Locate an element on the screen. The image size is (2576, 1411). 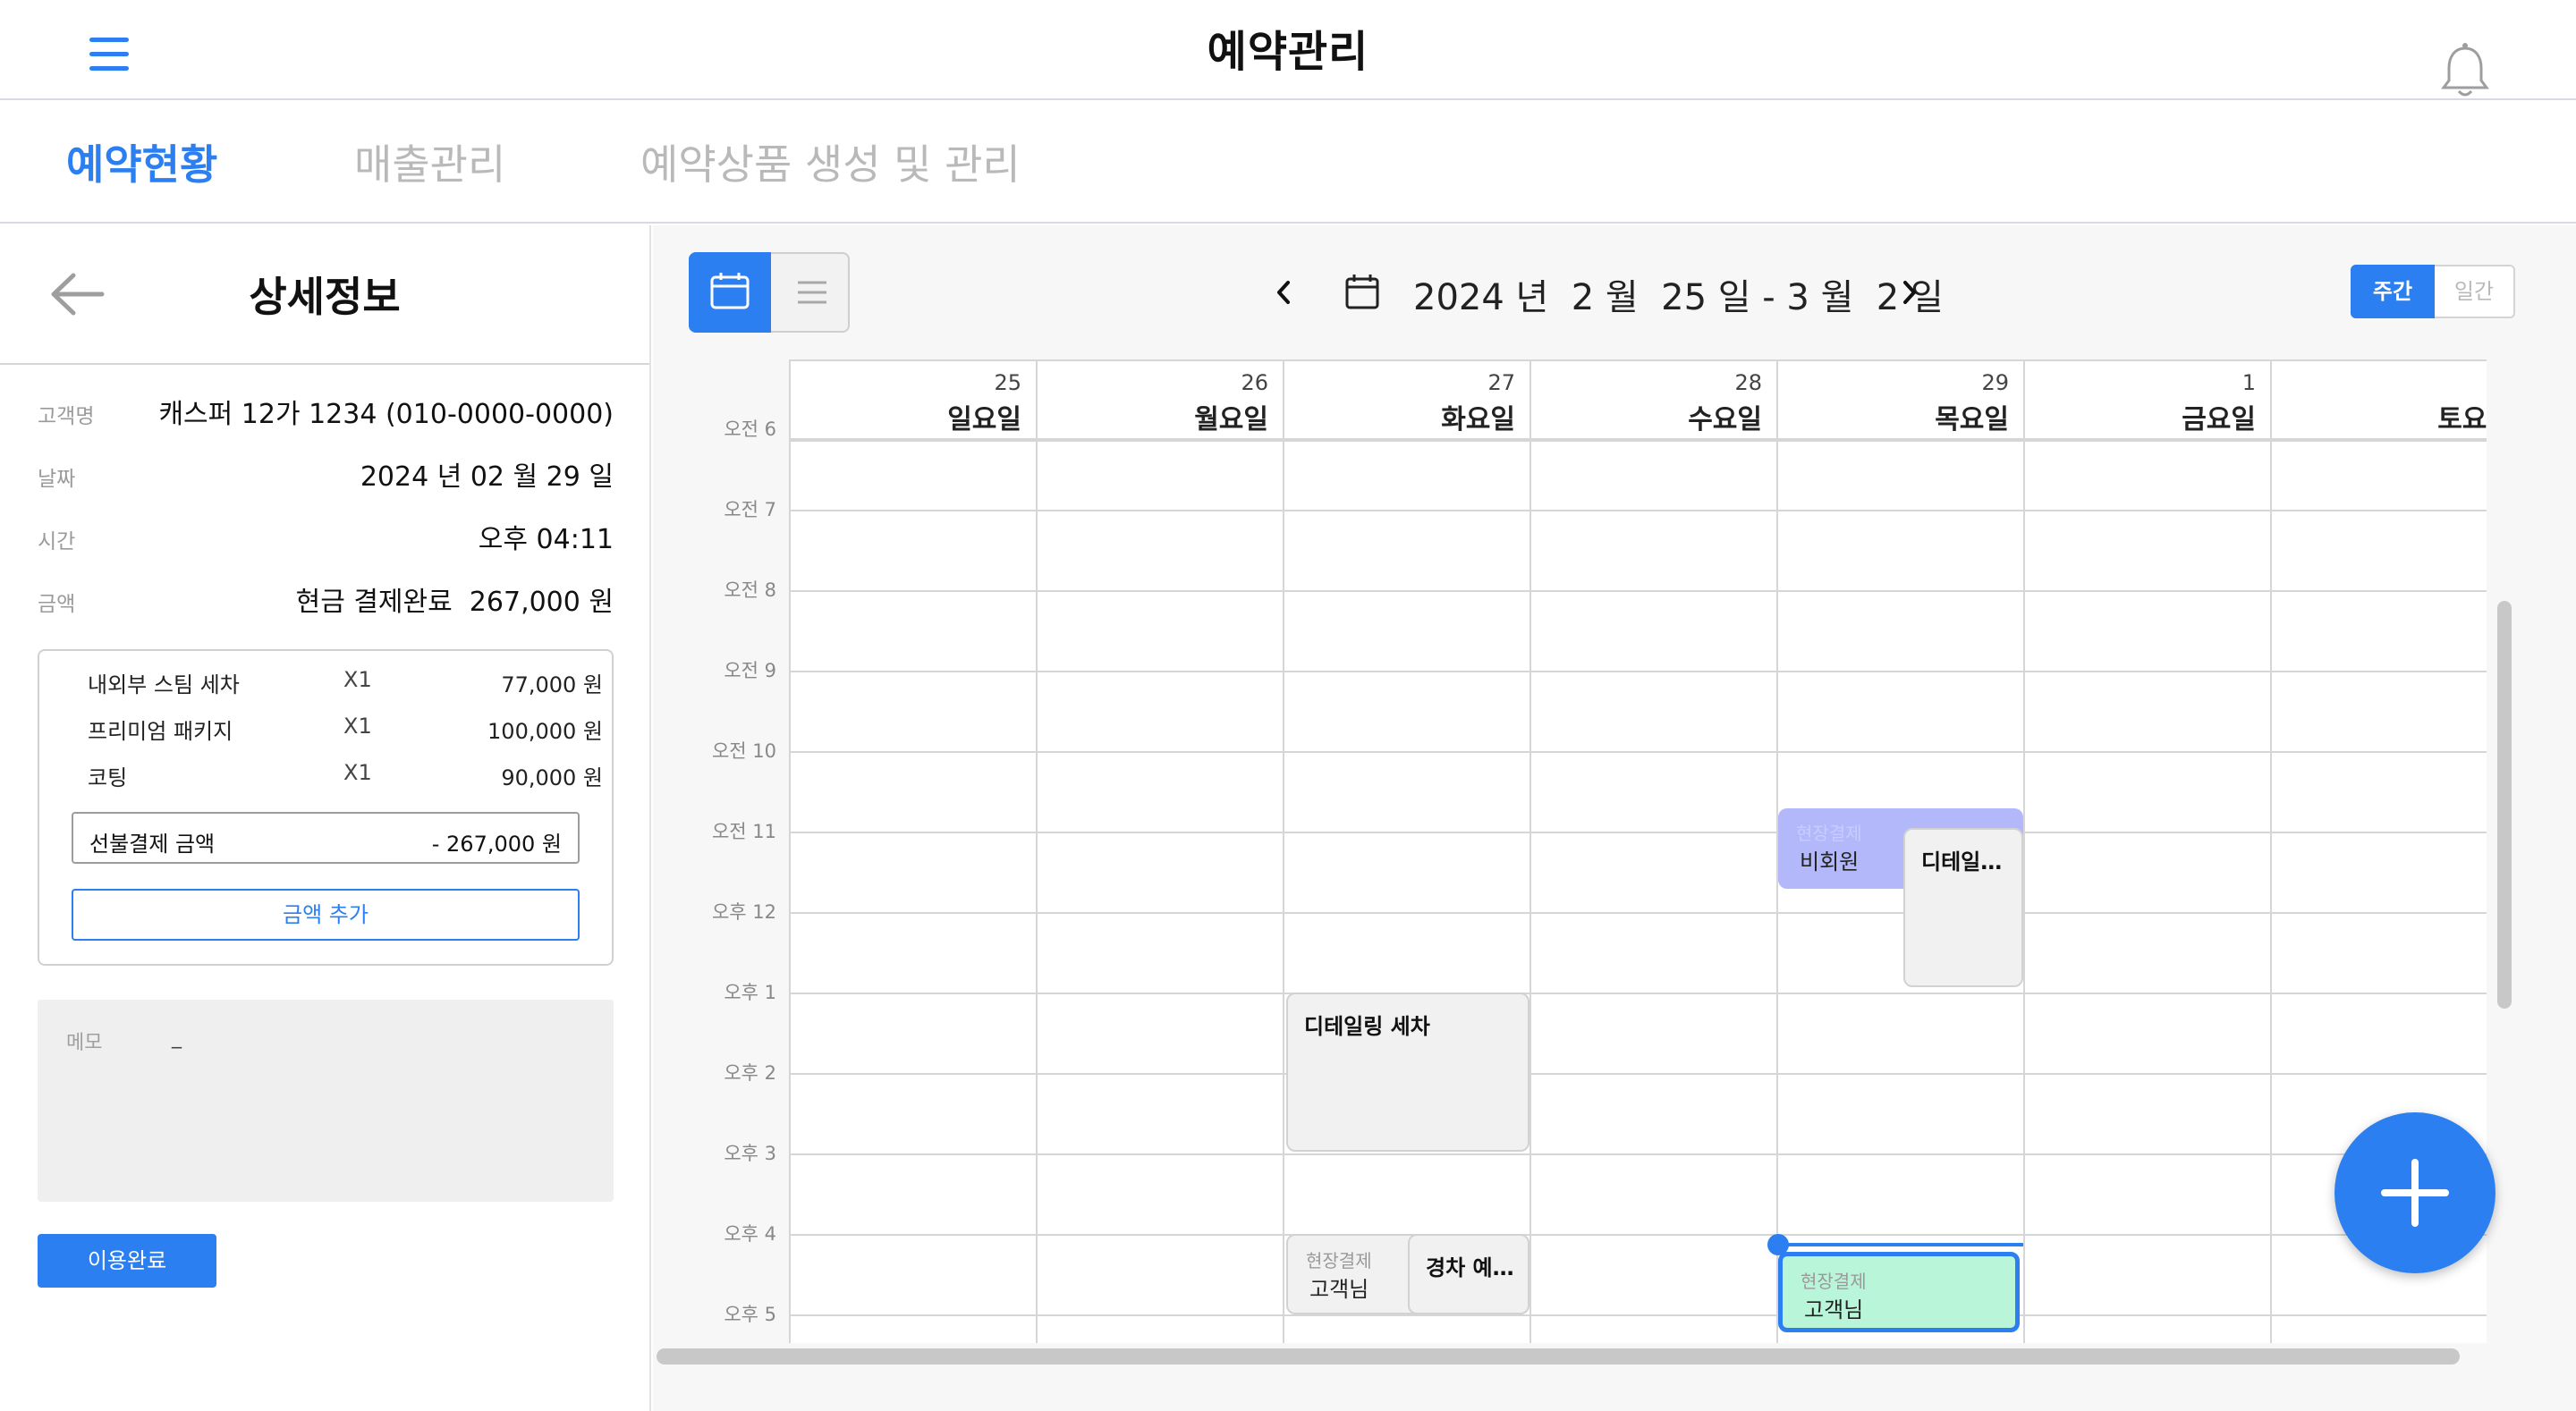
time-label: 오후 1 is located at coordinates (750, 992).